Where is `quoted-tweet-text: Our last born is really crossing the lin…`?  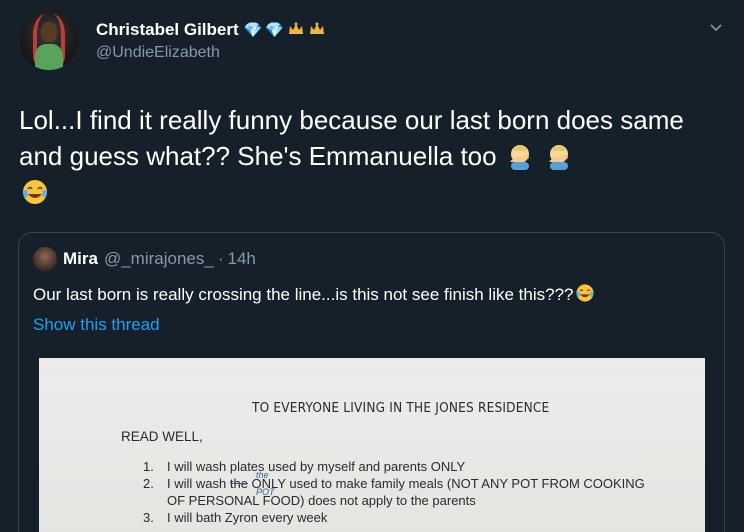
quoted-tweet-text: Our last born is really crossing the lin… is located at coordinates (303, 294).